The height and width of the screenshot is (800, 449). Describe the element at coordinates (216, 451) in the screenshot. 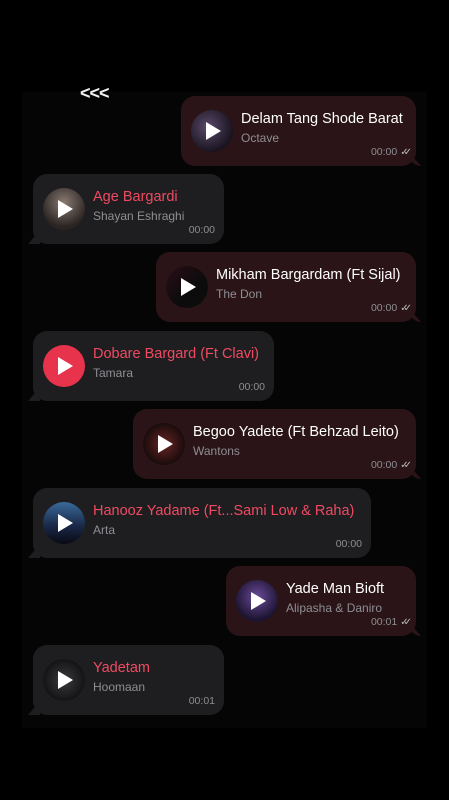

I see `track-artist: Wantons` at that location.